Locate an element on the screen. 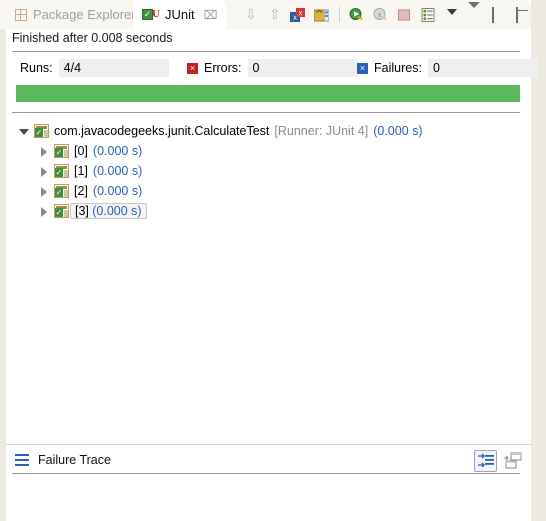 The width and height of the screenshot is (546, 521). failure-trace-buttons is located at coordinates (498, 461).